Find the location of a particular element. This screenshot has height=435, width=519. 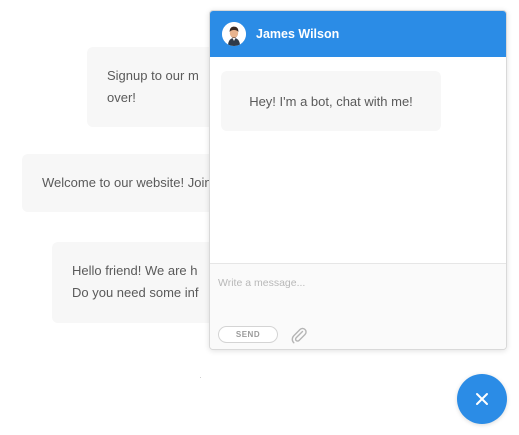

close-icon is located at coordinates (482, 399).